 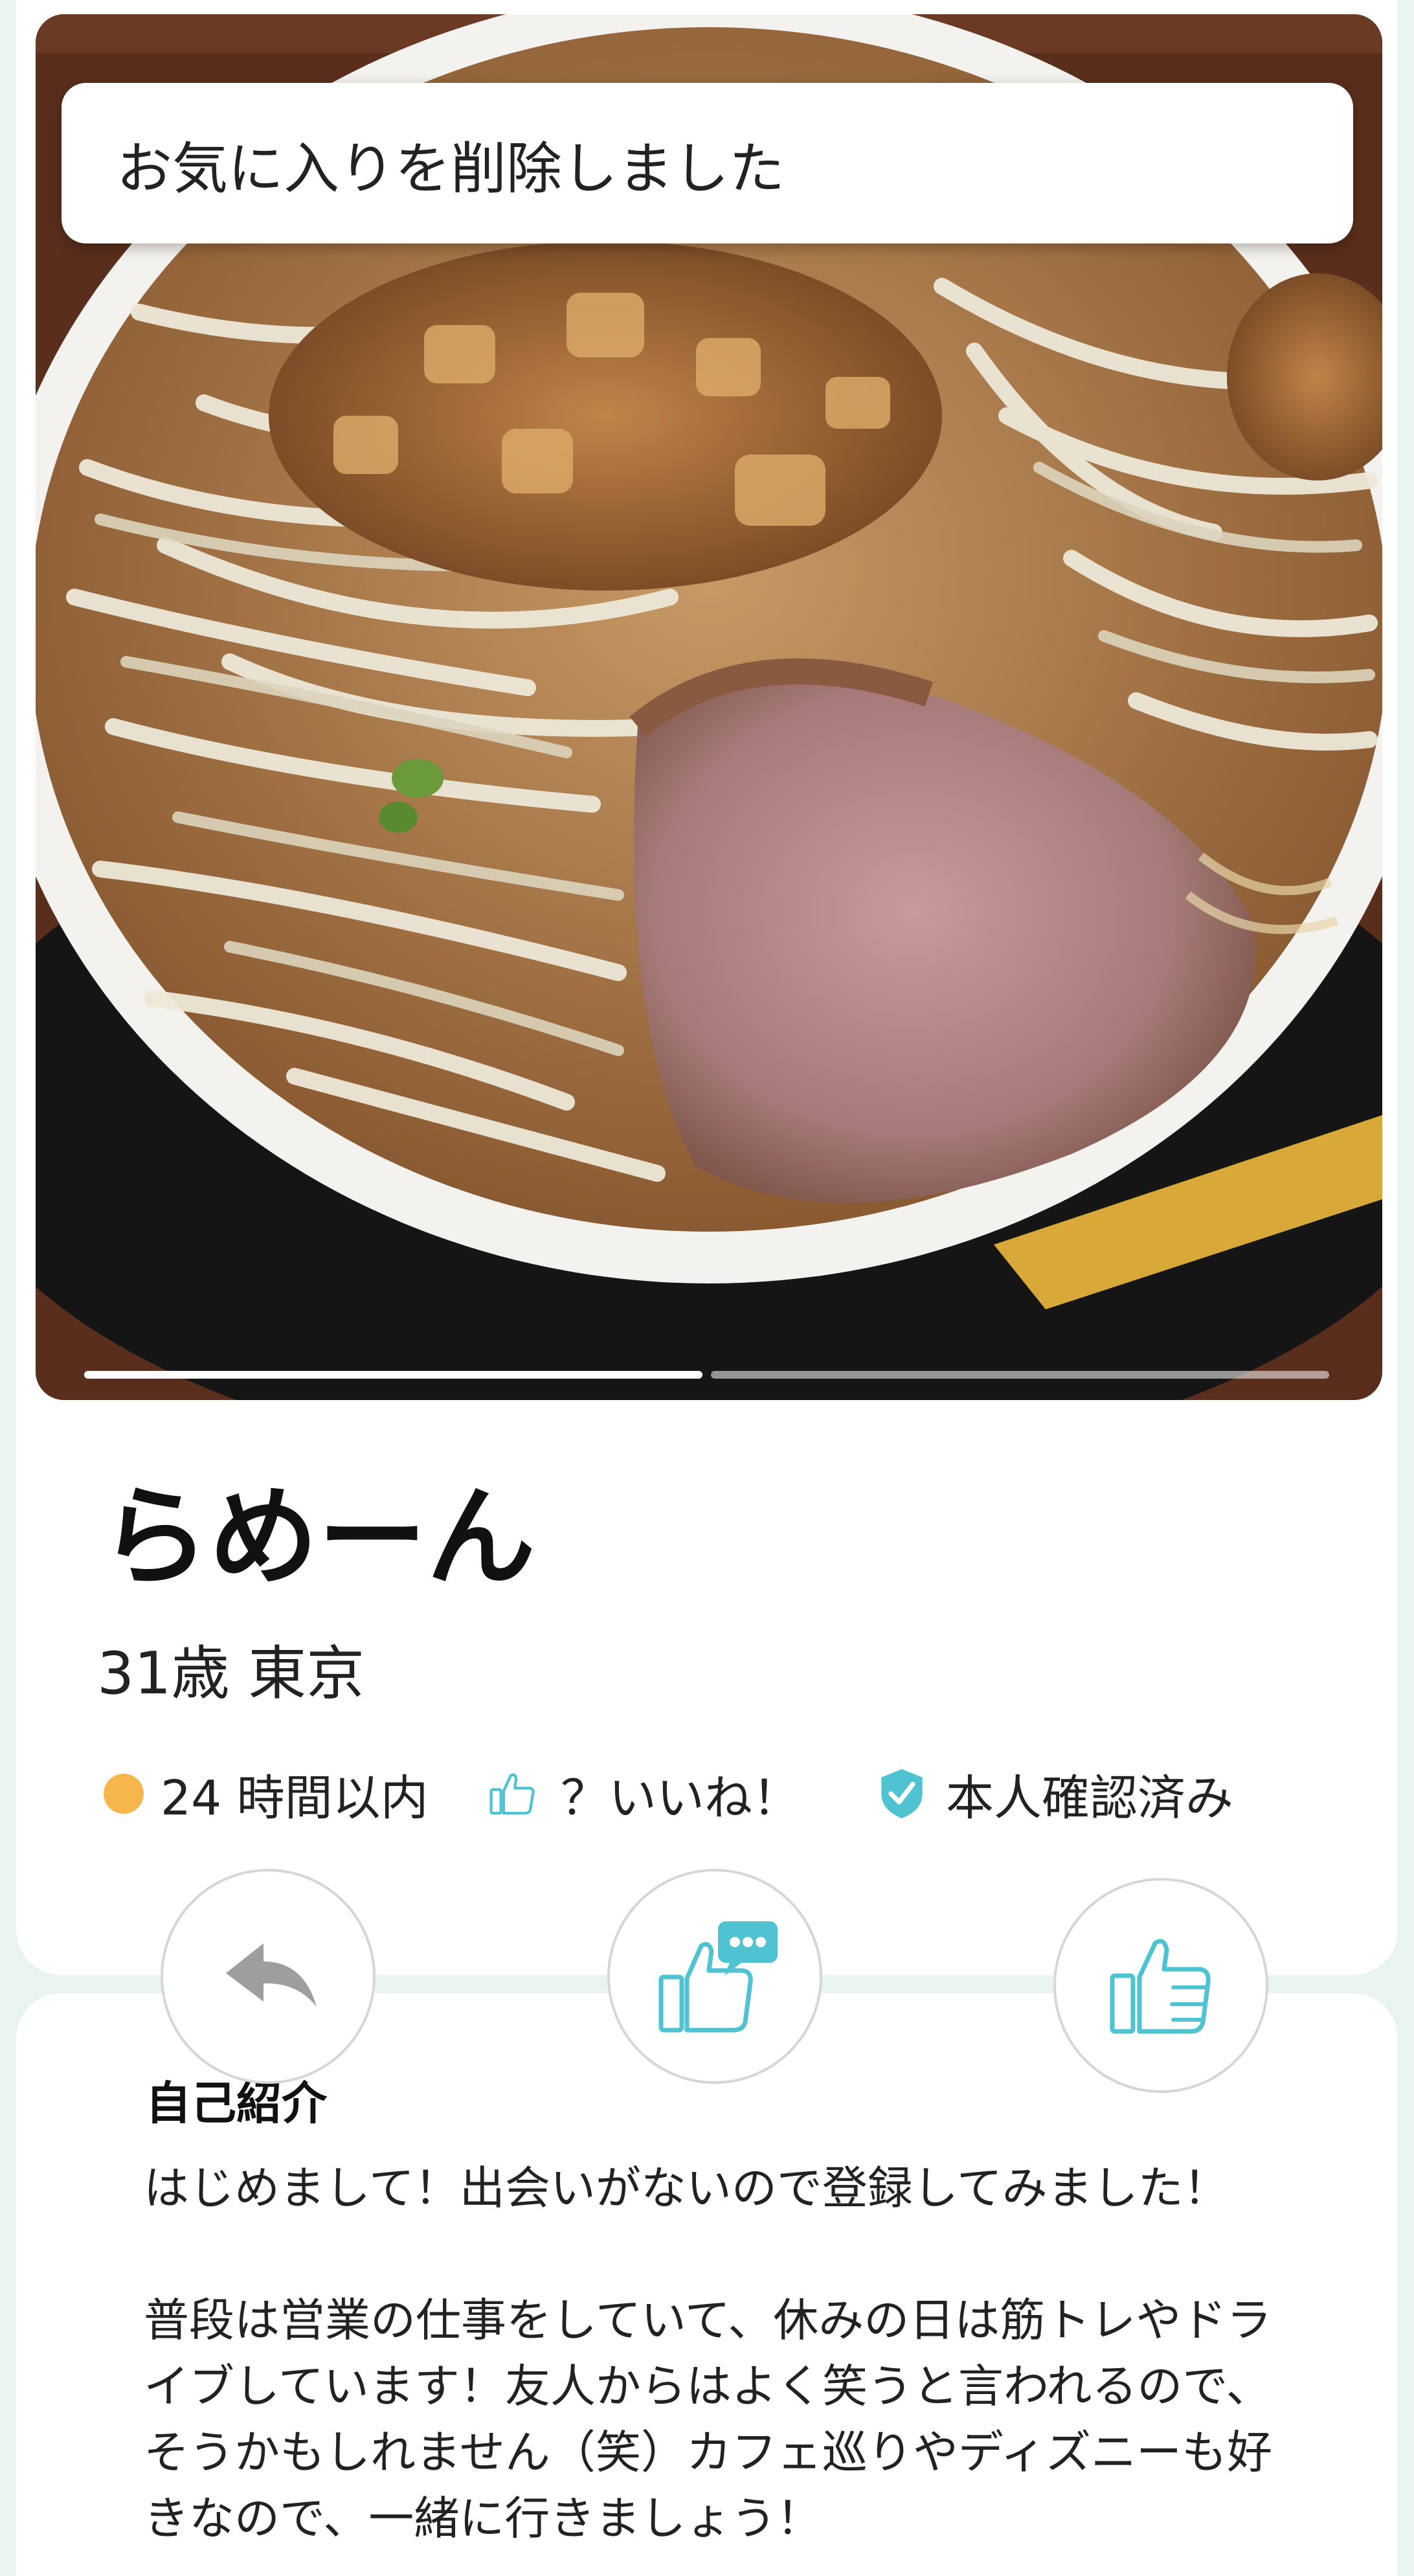 I want to click on likes-label: ？いいね！, so click(x=680, y=1798).